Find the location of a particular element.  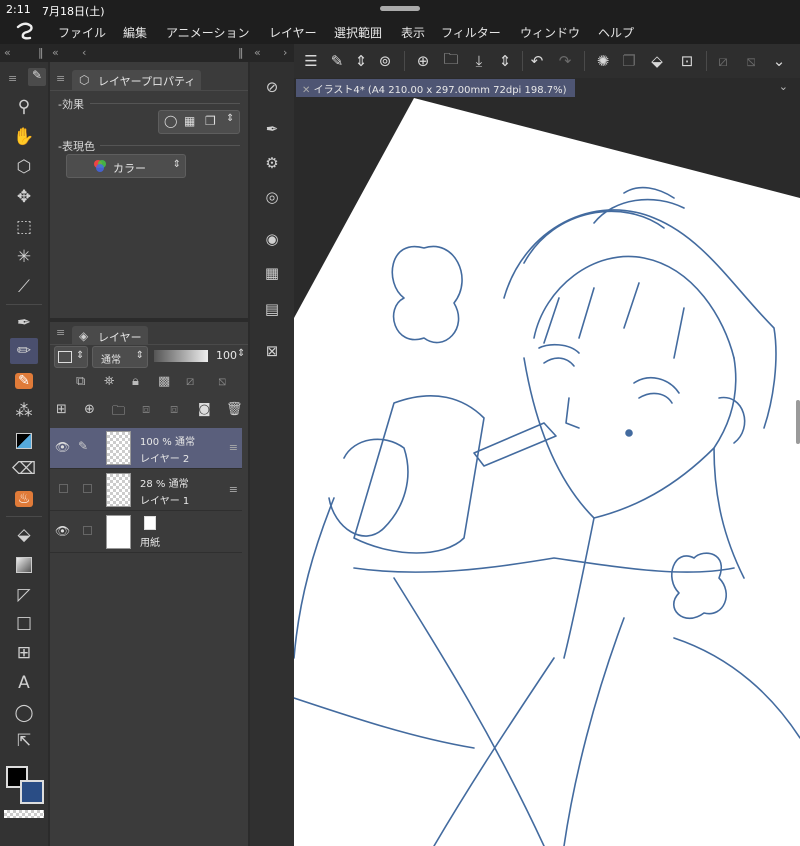

eyedropper-icon: ⟋ is located at coordinates (24, 287).